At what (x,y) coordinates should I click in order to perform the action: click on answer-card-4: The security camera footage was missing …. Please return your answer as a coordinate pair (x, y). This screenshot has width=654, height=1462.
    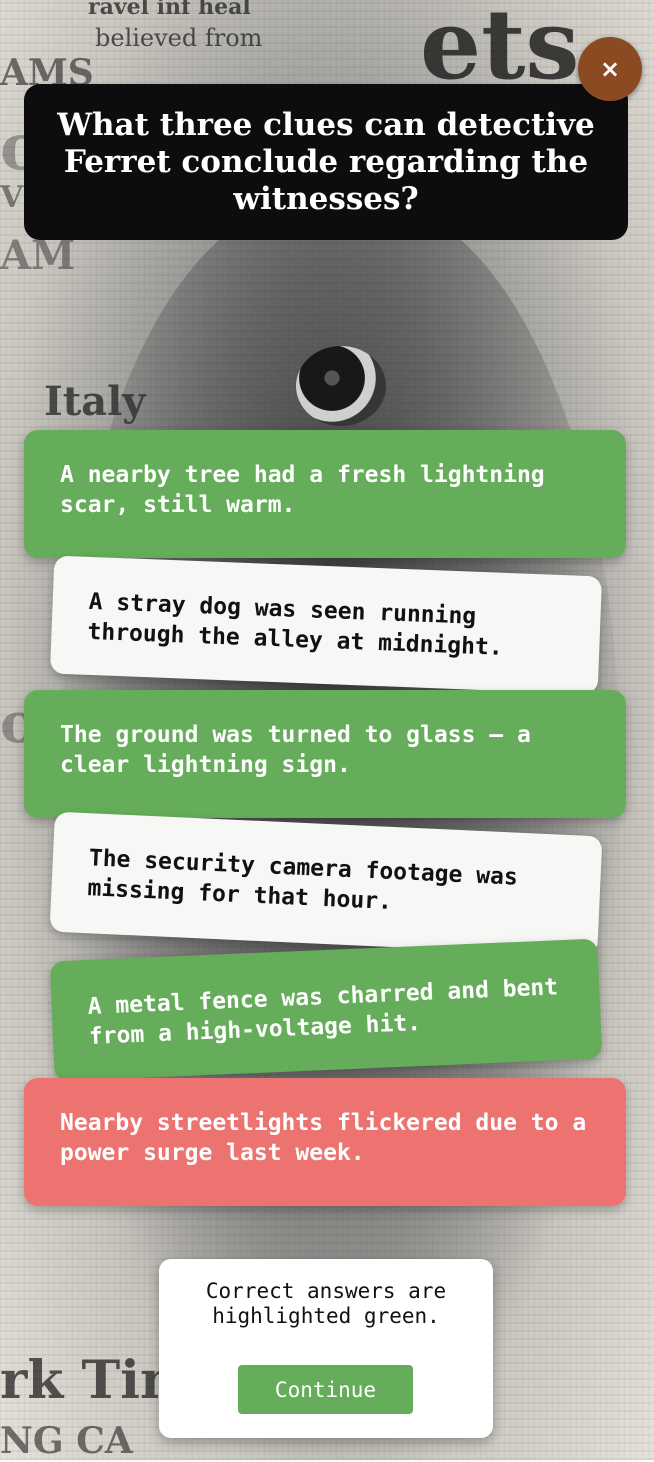
    Looking at the image, I should click on (326, 884).